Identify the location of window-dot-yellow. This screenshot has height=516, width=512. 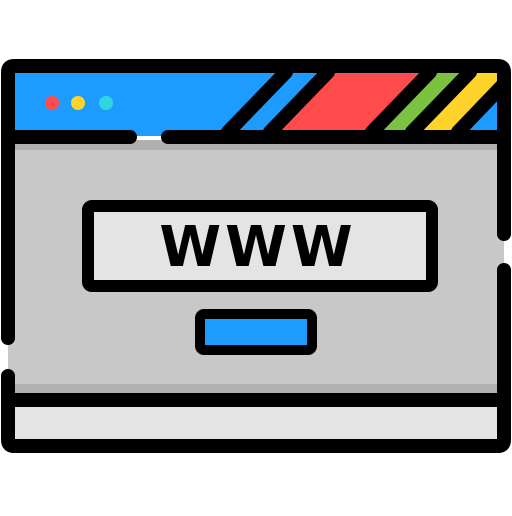
(78, 103).